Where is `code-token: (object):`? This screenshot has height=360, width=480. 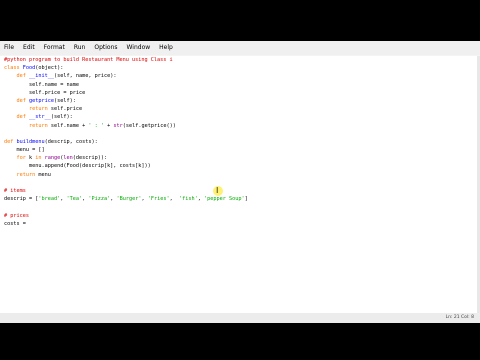
code-token: (object): is located at coordinates (49, 68).